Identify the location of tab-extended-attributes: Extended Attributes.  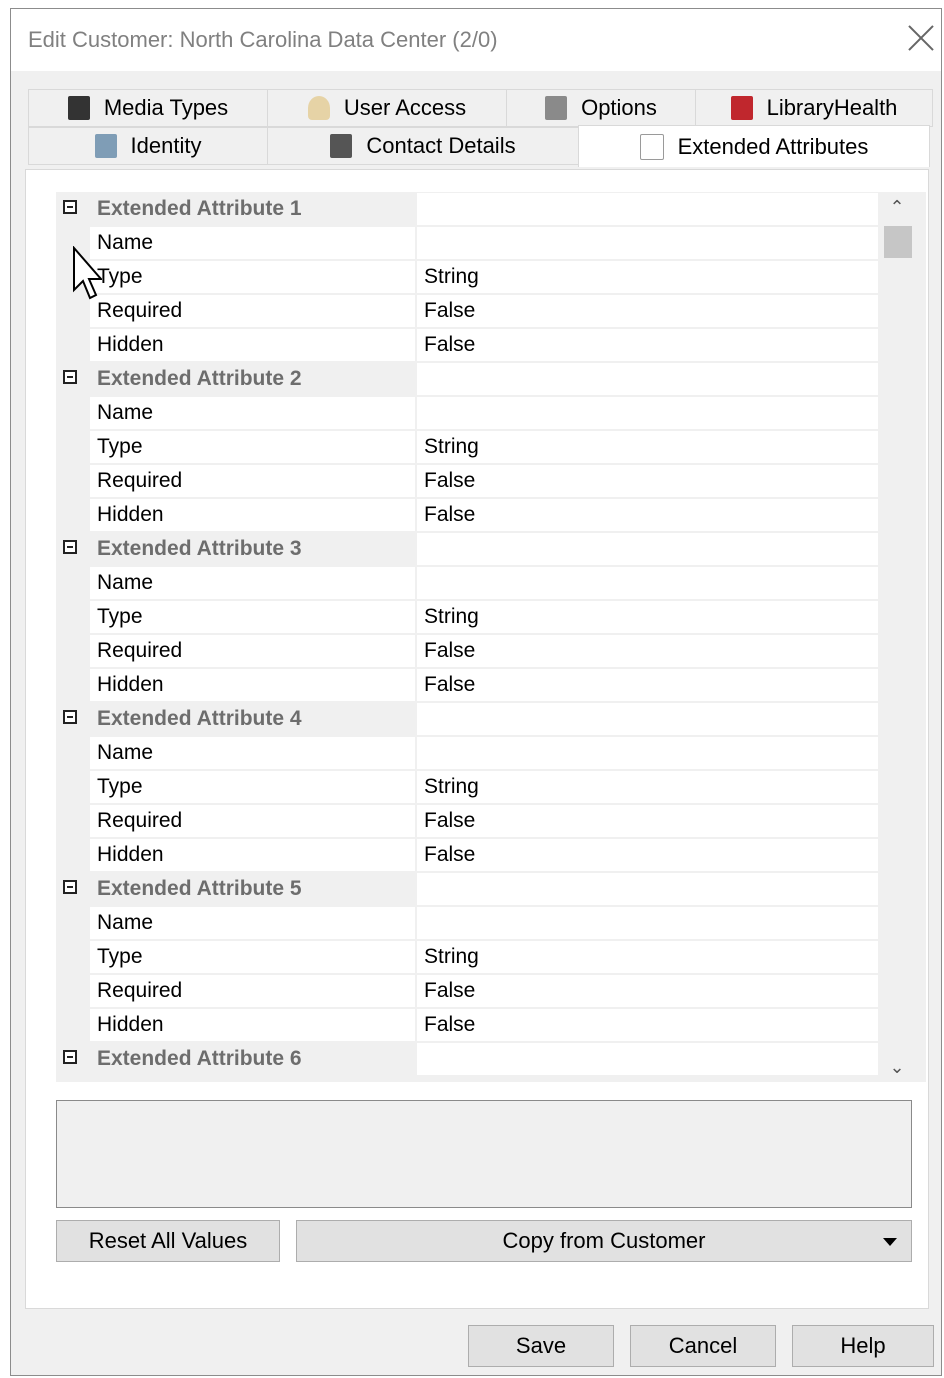
(754, 146).